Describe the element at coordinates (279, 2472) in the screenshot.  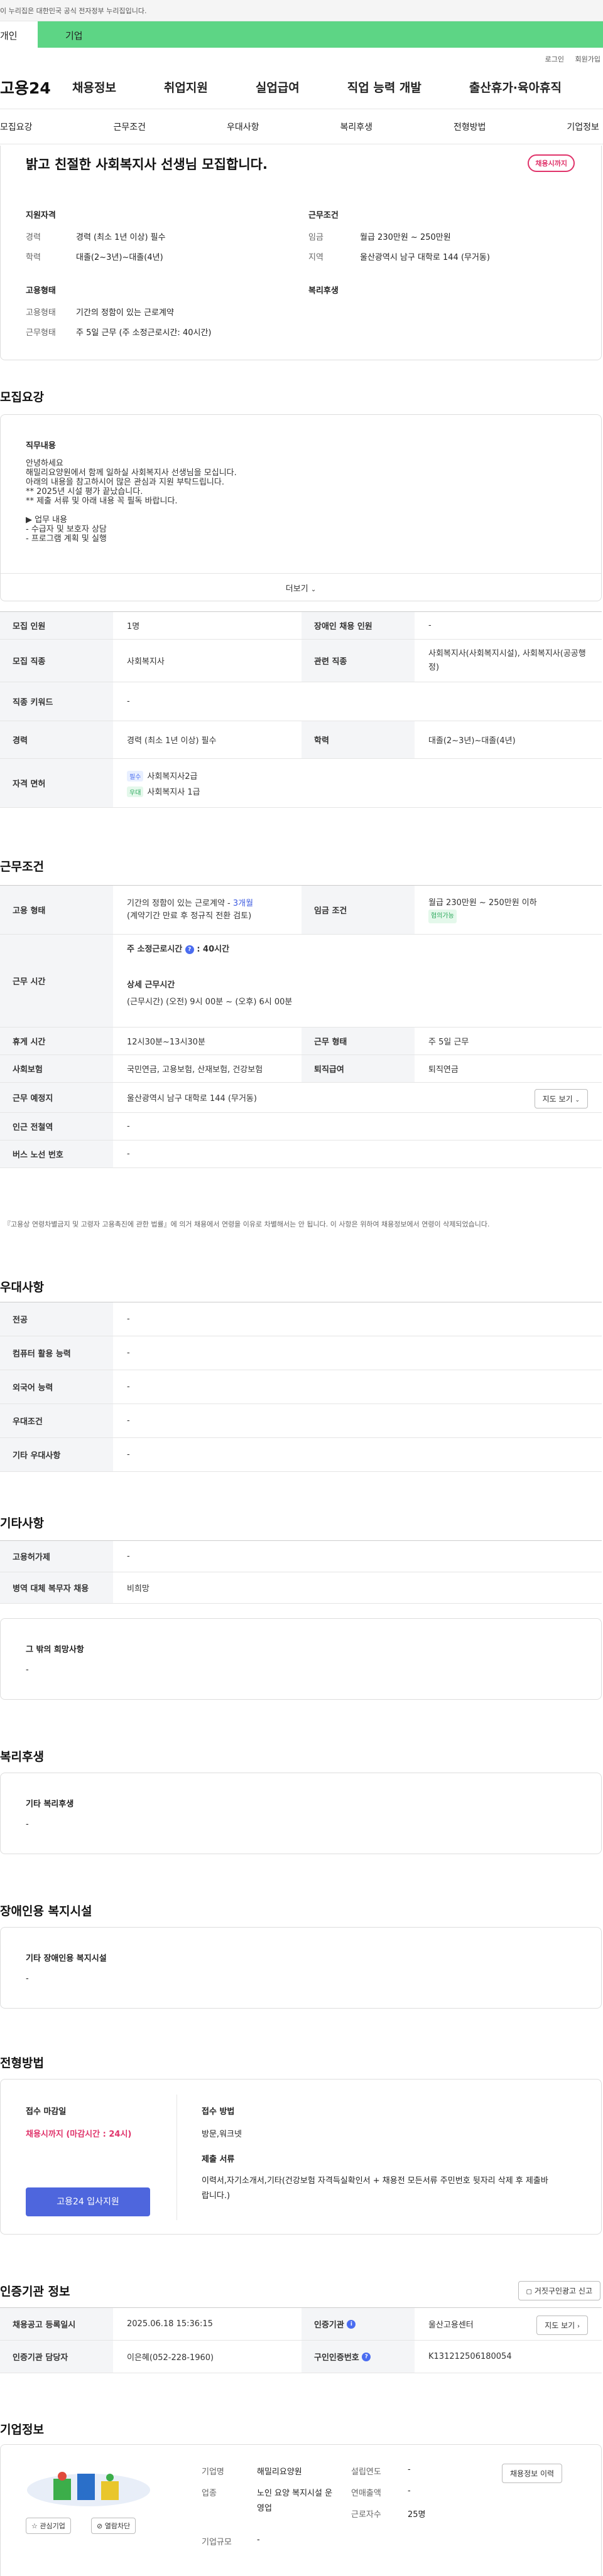
I see `company-name-value: 해밀리요양원` at that location.